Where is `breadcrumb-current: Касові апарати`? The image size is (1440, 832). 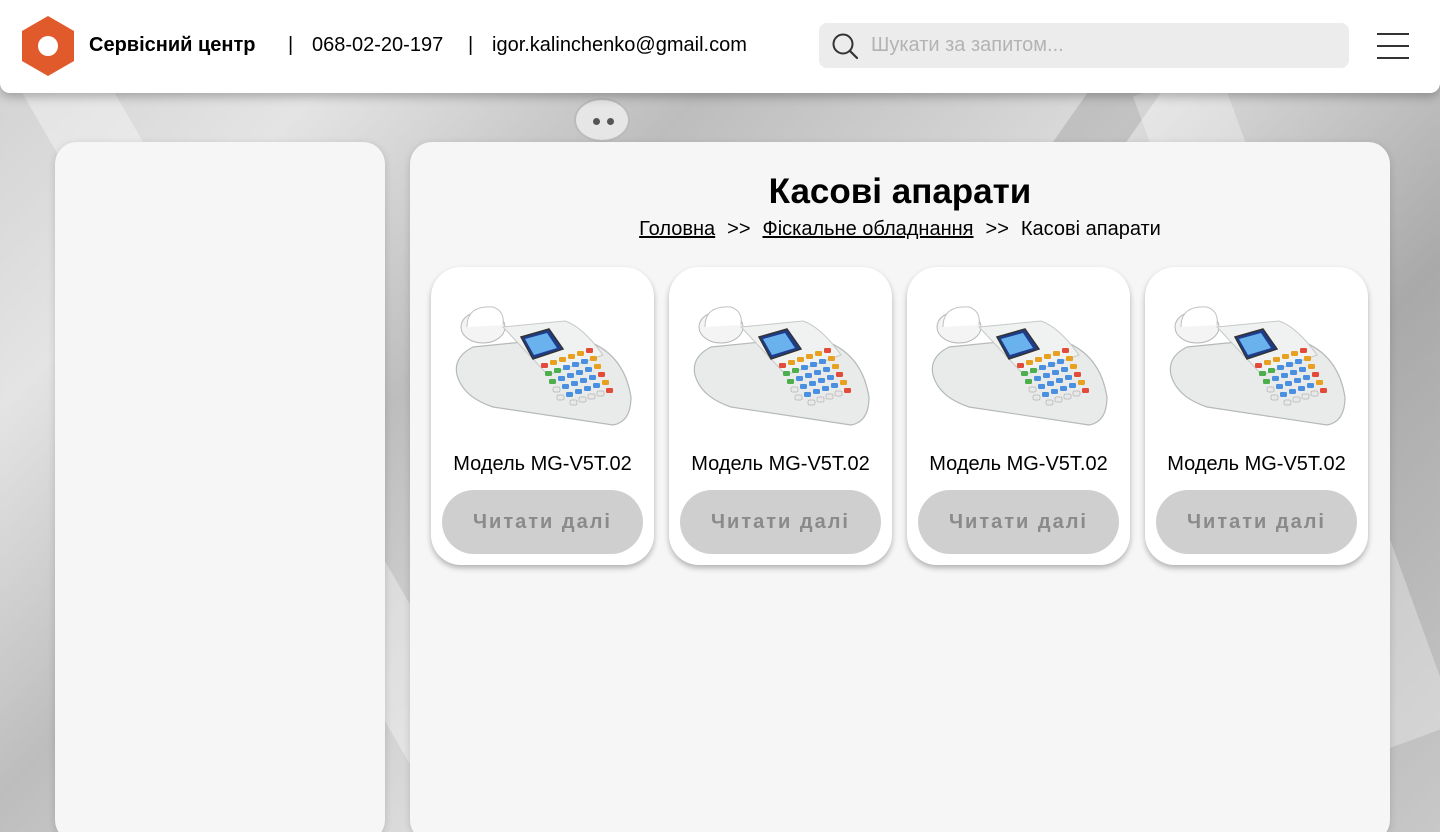 breadcrumb-current: Касові апарати is located at coordinates (1090, 229).